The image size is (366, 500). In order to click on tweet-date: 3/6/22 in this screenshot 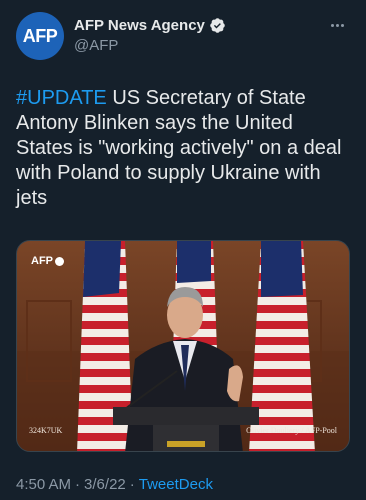, I will do `click(105, 484)`.